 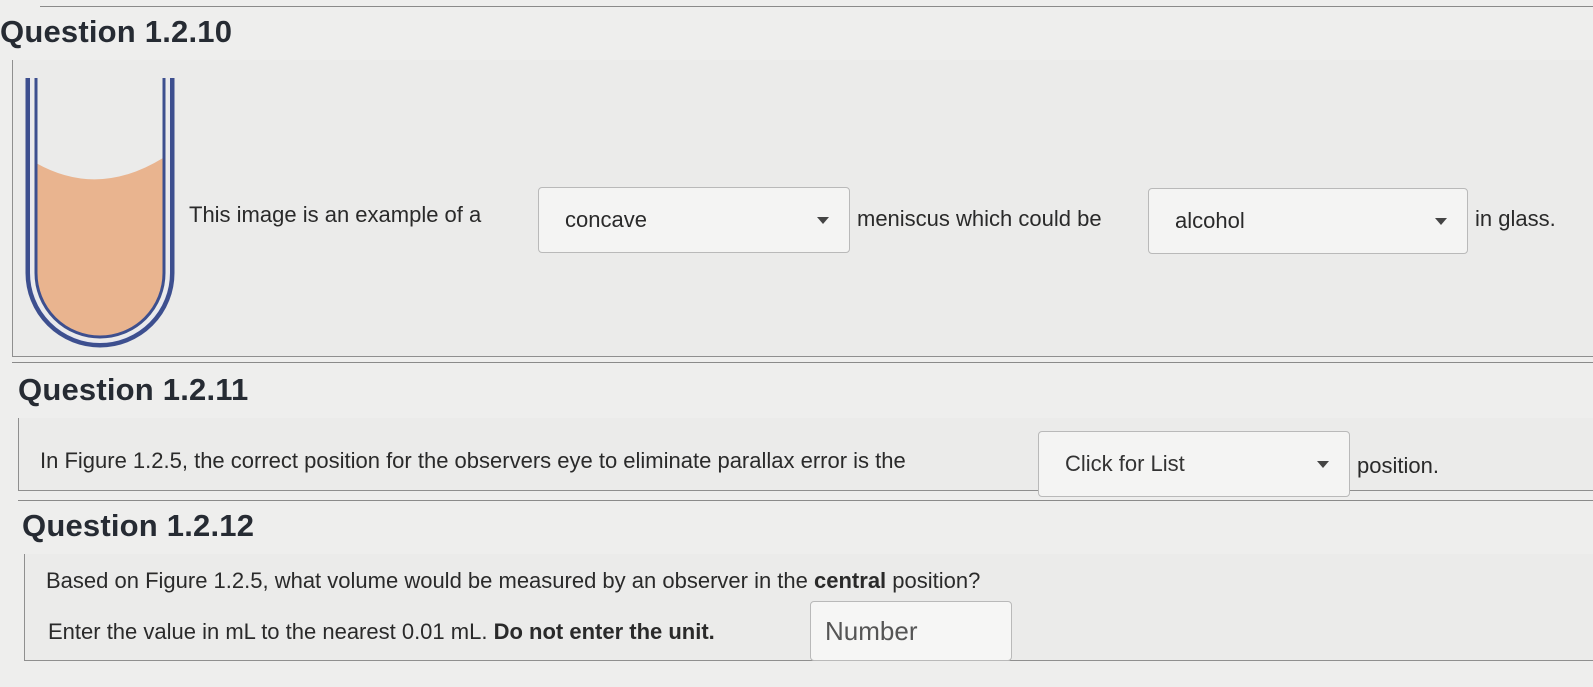 What do you see at coordinates (911, 631) in the screenshot?
I see `volume-number-input` at bounding box center [911, 631].